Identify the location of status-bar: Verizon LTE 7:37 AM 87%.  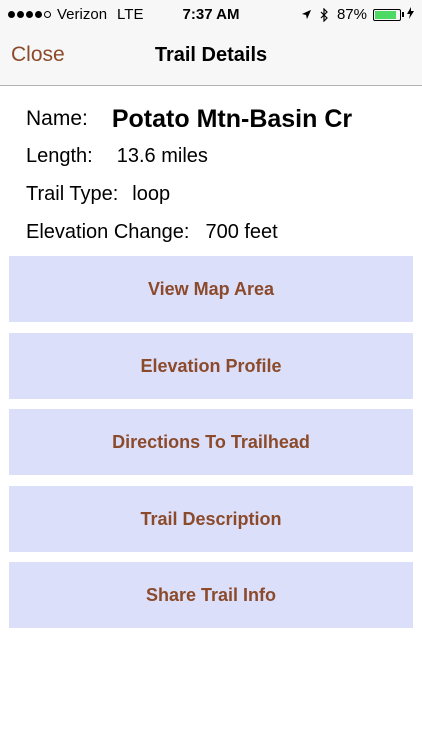
(211, 15).